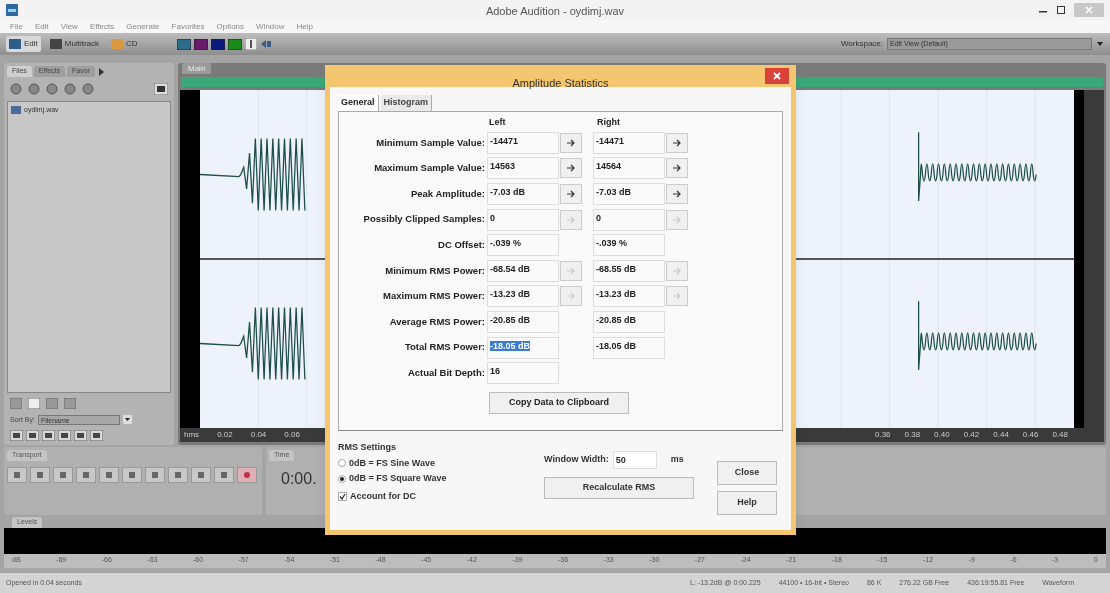 The image size is (1110, 593). Describe the element at coordinates (677, 460) in the screenshot. I see `unit-label: ms` at that location.